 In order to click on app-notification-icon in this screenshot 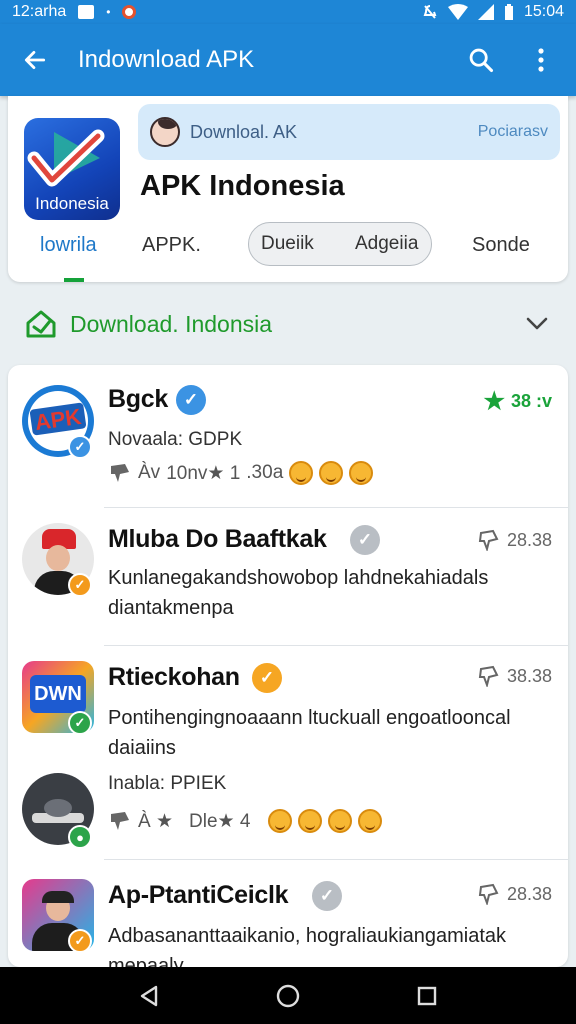, I will do `click(129, 12)`.